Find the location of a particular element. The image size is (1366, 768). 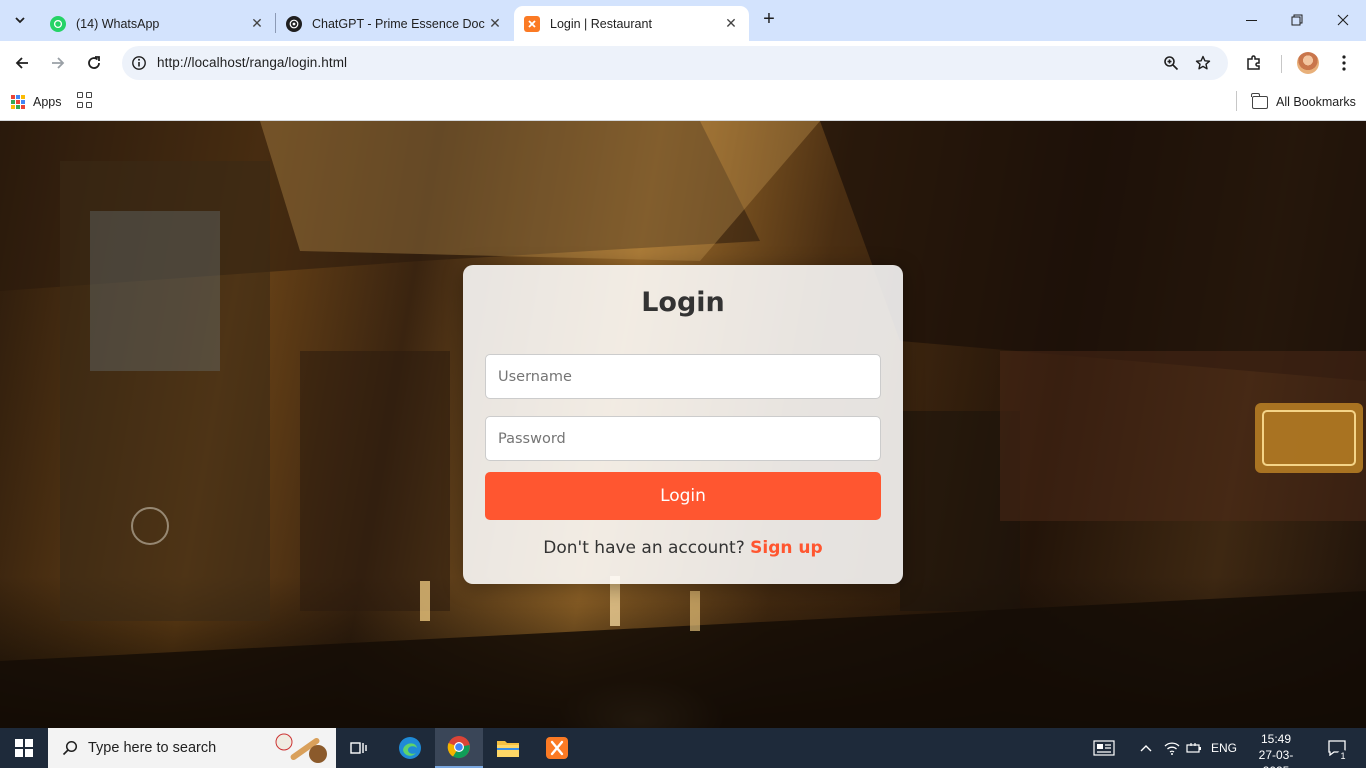

toolbar-divider is located at coordinates (1281, 64).